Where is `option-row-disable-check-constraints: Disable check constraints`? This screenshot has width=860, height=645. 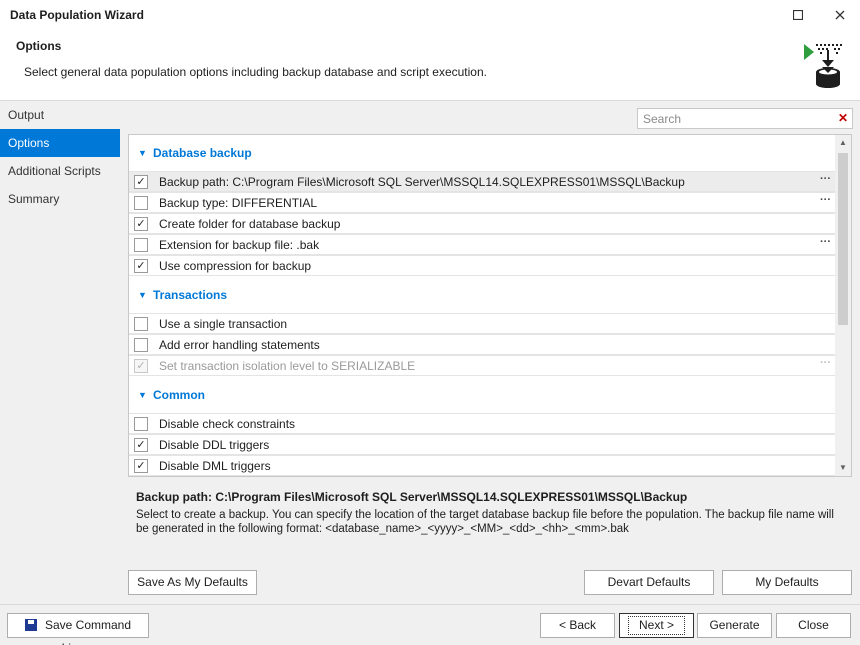 option-row-disable-check-constraints: Disable check constraints is located at coordinates (482, 423).